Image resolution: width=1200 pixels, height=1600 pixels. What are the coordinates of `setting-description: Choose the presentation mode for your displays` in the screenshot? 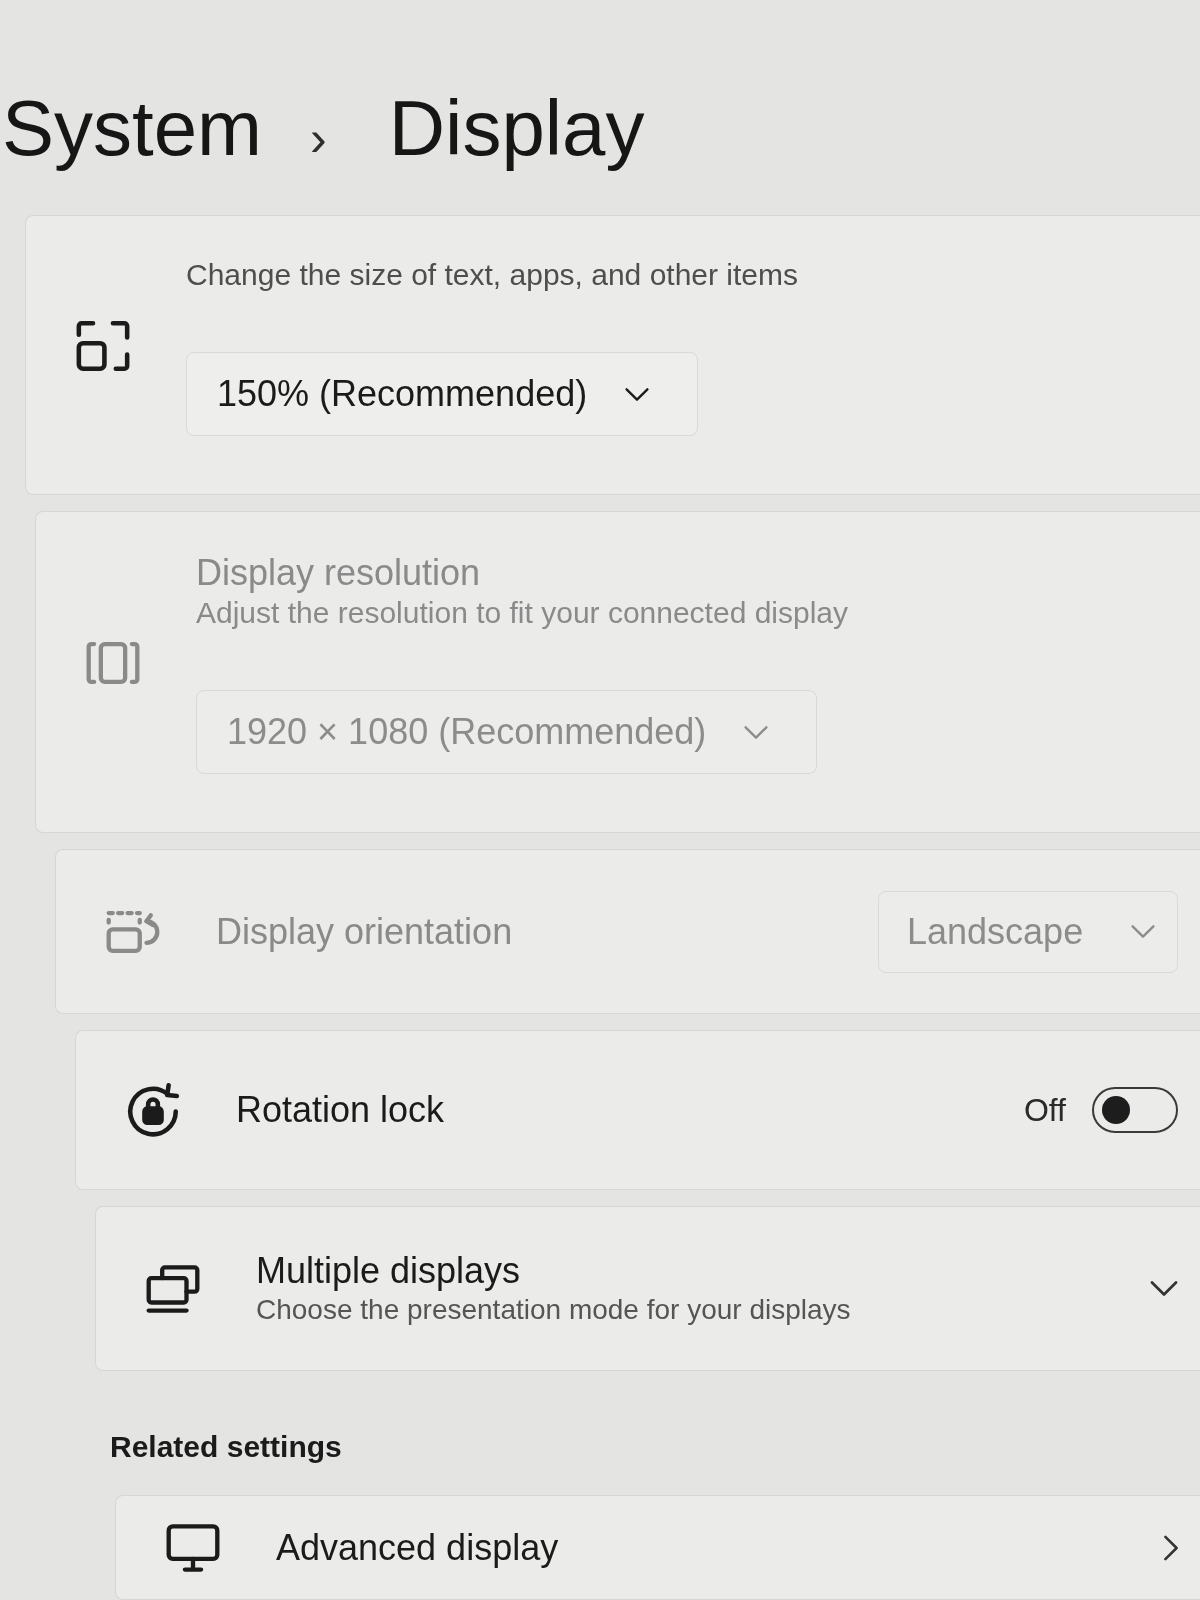 It's located at (553, 1309).